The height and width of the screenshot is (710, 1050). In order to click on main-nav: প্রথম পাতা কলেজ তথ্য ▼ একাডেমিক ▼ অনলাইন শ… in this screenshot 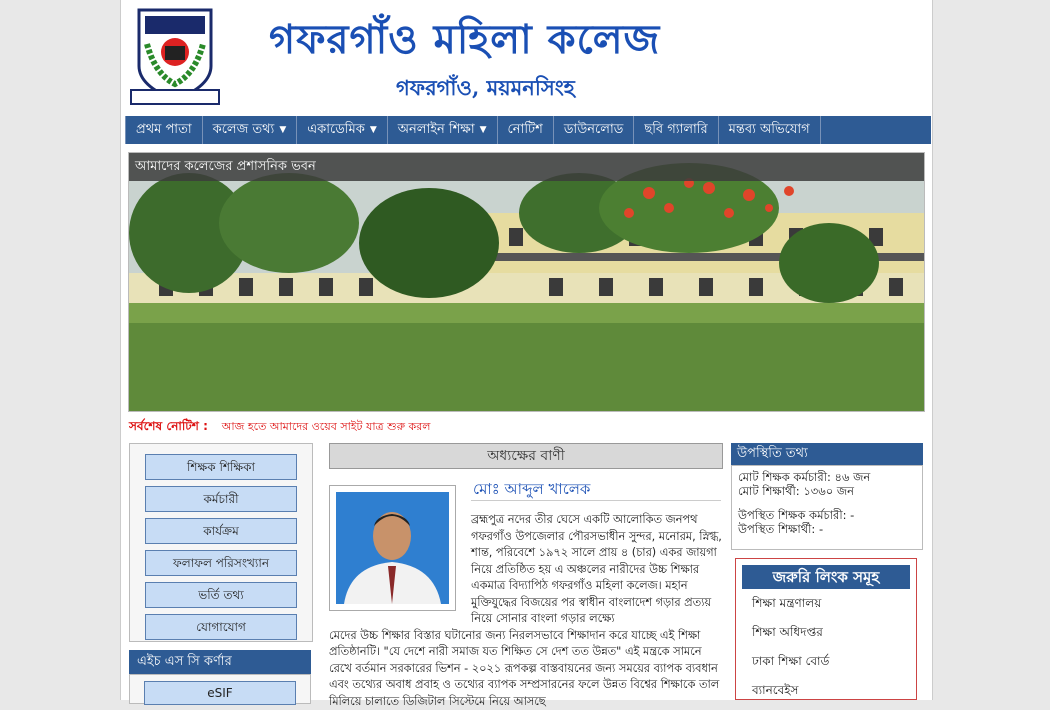, I will do `click(528, 130)`.